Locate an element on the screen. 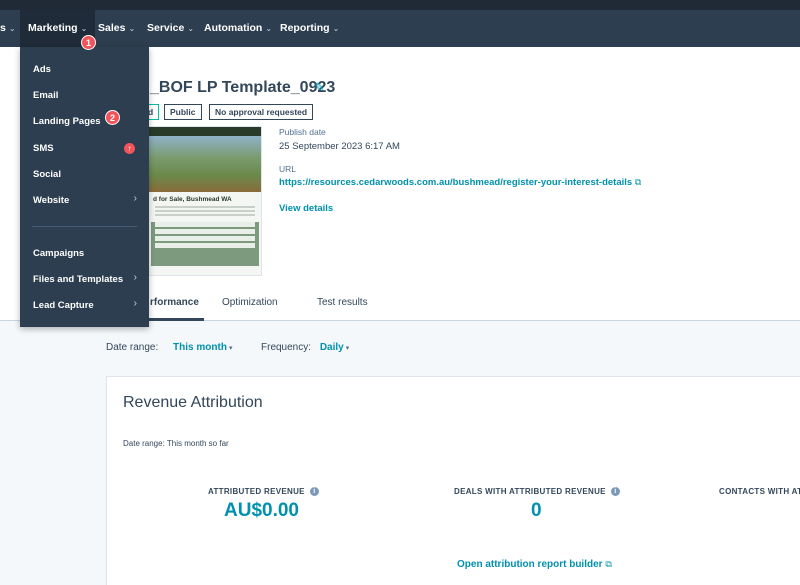  approval-tag: No approval requested is located at coordinates (261, 112).